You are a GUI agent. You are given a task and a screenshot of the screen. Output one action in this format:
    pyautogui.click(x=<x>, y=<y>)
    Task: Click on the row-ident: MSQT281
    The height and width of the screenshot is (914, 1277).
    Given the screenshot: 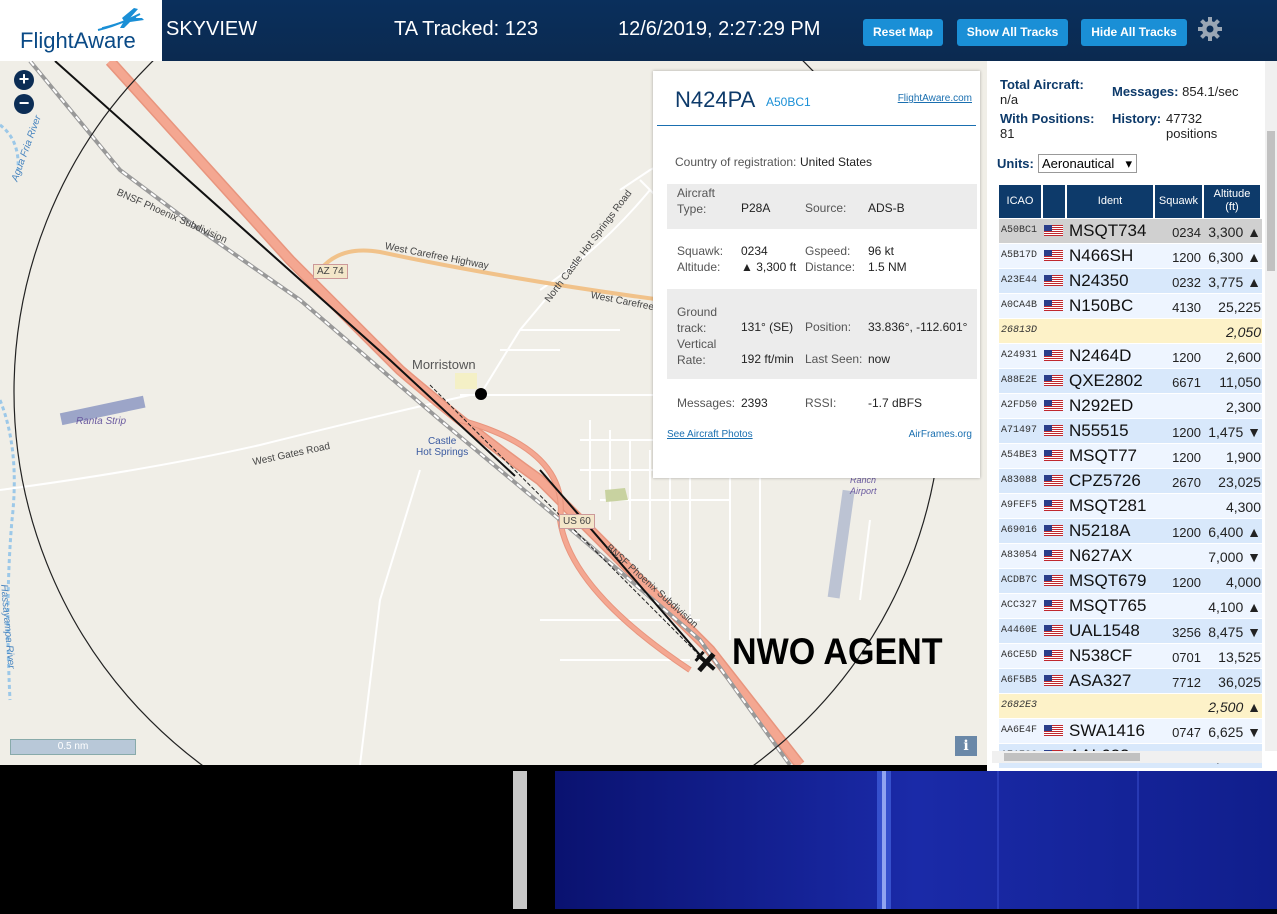 What is the action you would take?
    pyautogui.click(x=1108, y=505)
    